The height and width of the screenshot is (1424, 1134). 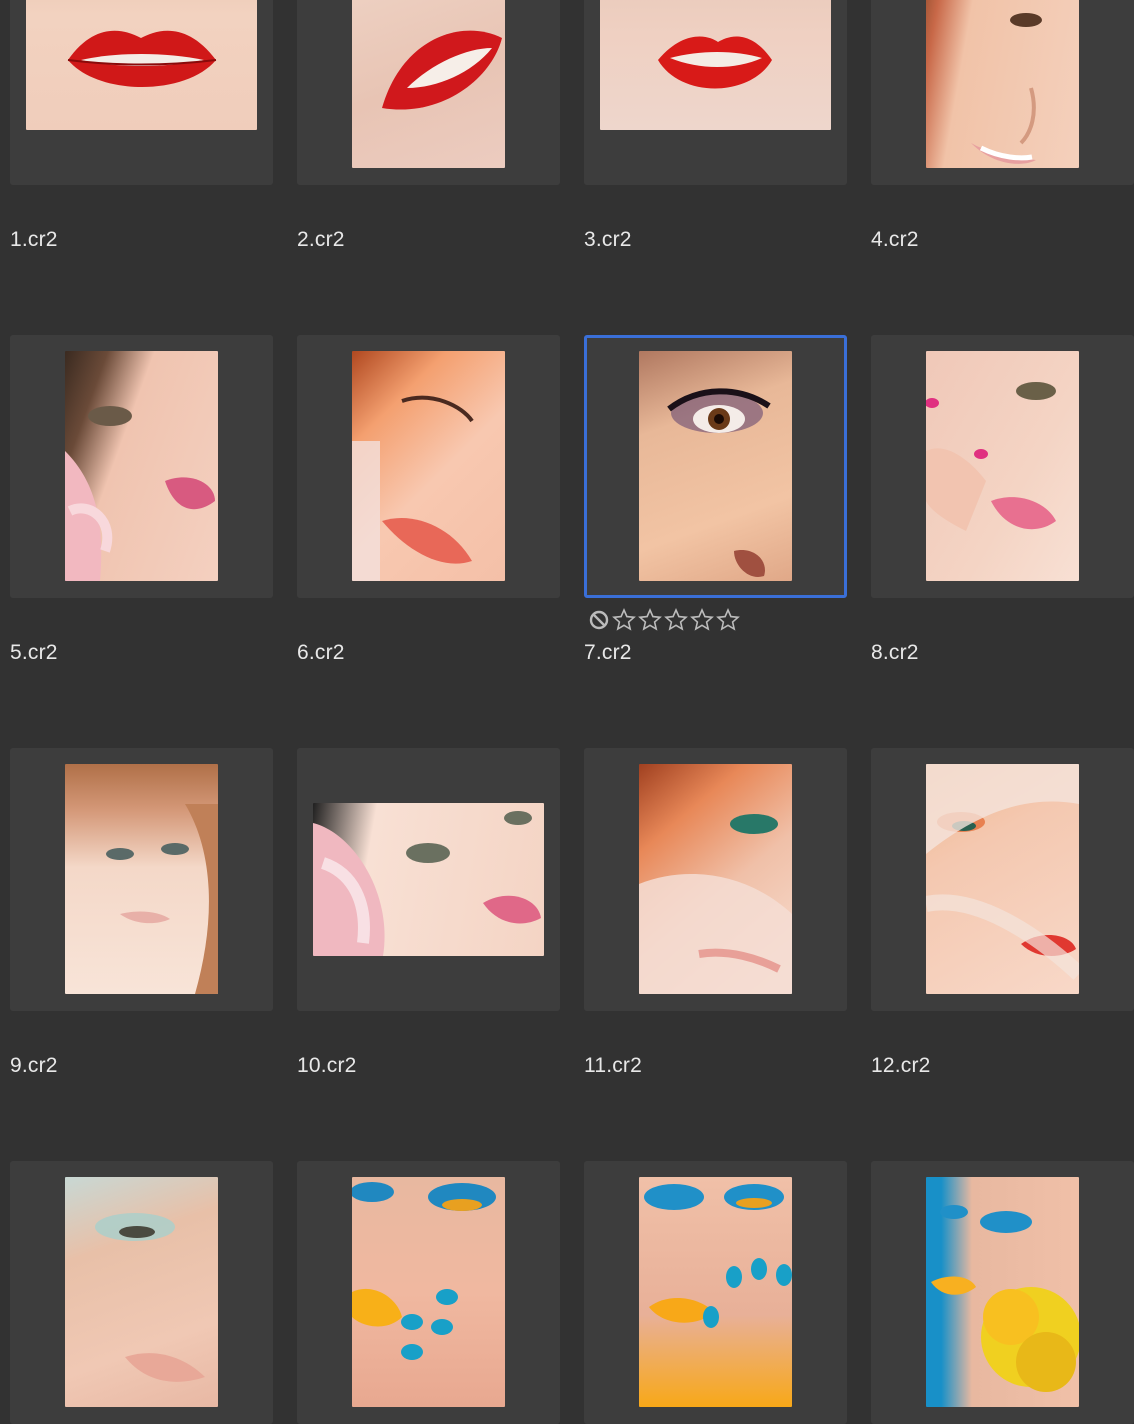 What do you see at coordinates (895, 239) in the screenshot?
I see `filename-label: 4.cr2` at bounding box center [895, 239].